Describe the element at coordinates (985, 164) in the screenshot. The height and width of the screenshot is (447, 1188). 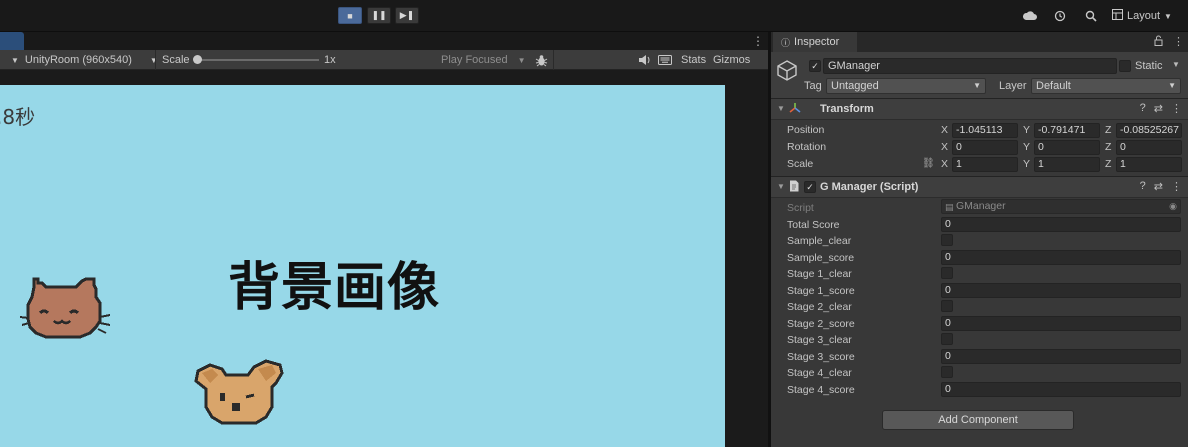
I see `scale-x-field: 1` at that location.